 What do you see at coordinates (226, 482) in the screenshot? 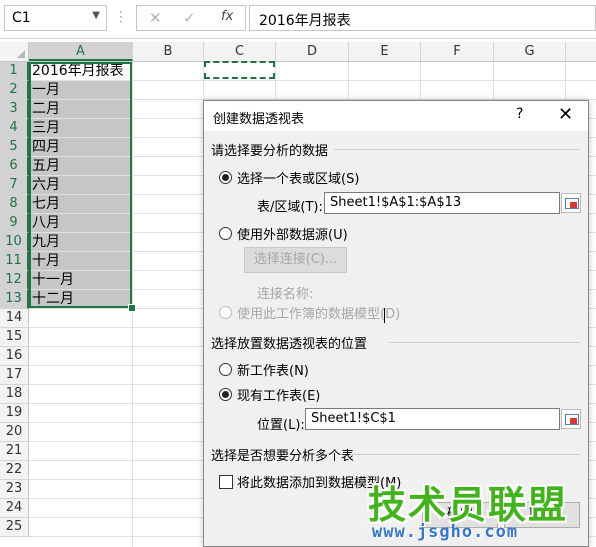
I see `add-to-data-model-checkbox` at bounding box center [226, 482].